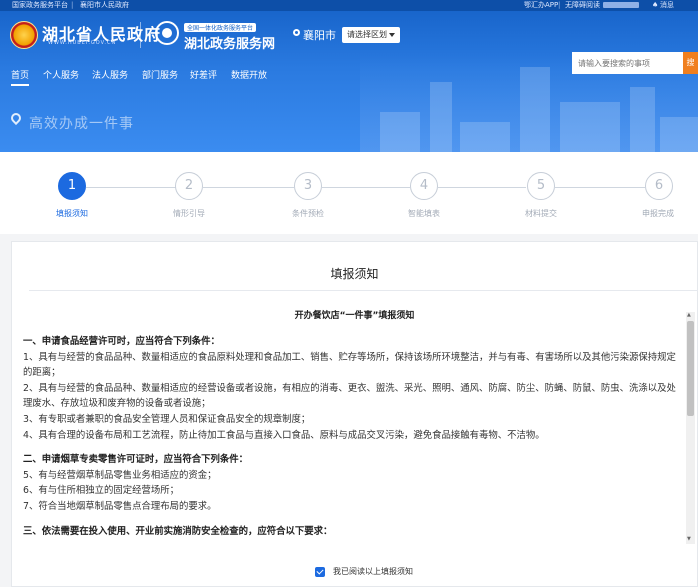  I want to click on nav-open-data: 数据开放, so click(249, 74).